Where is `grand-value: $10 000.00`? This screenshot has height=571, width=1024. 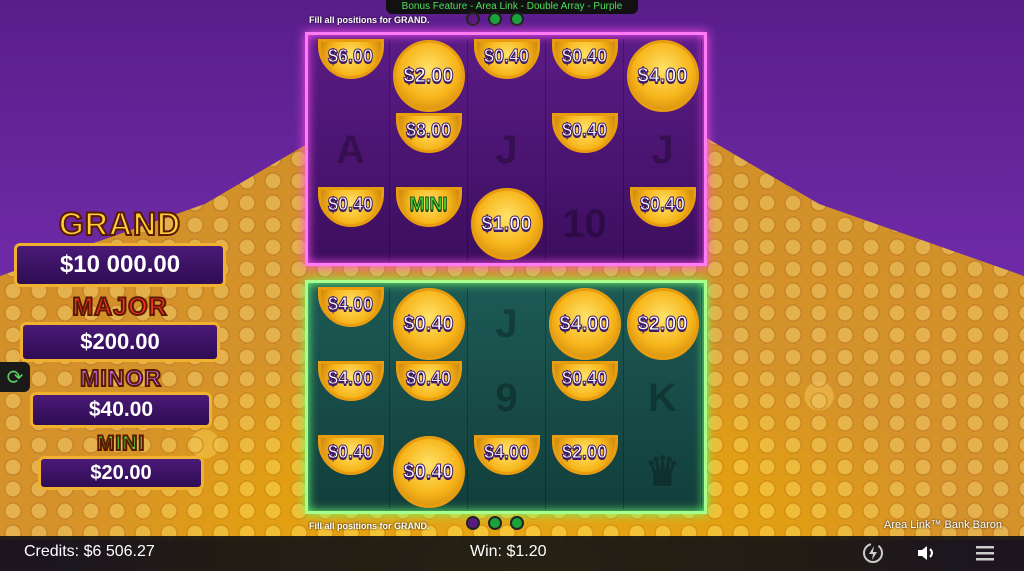 grand-value: $10 000.00 is located at coordinates (120, 265).